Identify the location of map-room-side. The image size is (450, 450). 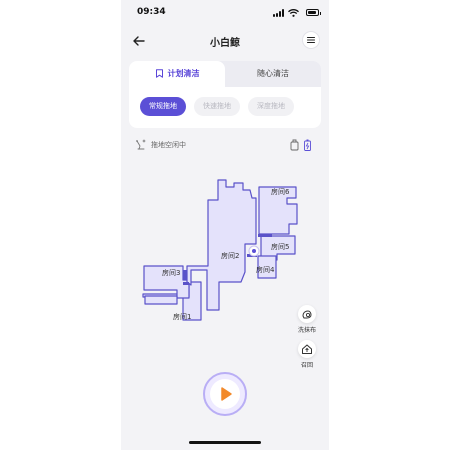
(161, 300).